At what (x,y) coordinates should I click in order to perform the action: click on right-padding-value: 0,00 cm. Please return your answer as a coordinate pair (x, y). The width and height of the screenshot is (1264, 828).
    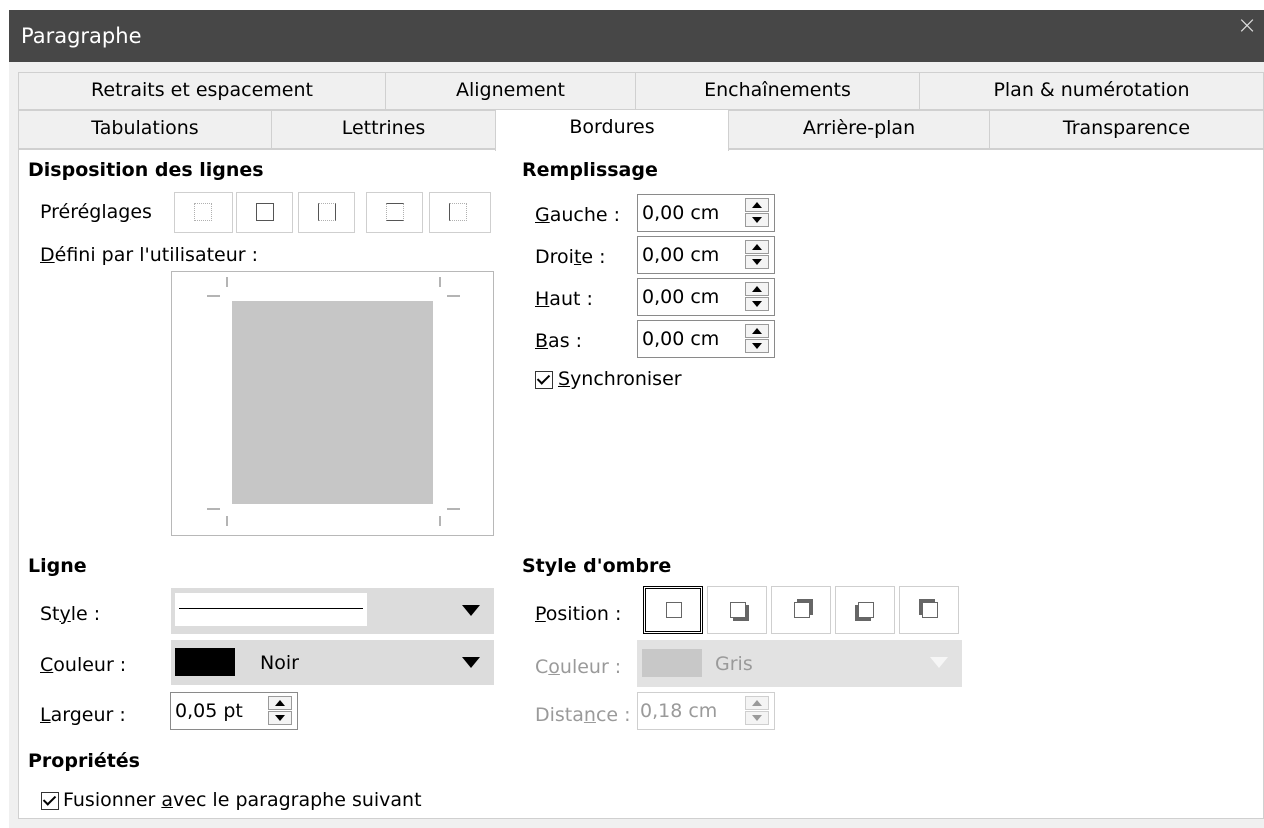
    Looking at the image, I should click on (681, 255).